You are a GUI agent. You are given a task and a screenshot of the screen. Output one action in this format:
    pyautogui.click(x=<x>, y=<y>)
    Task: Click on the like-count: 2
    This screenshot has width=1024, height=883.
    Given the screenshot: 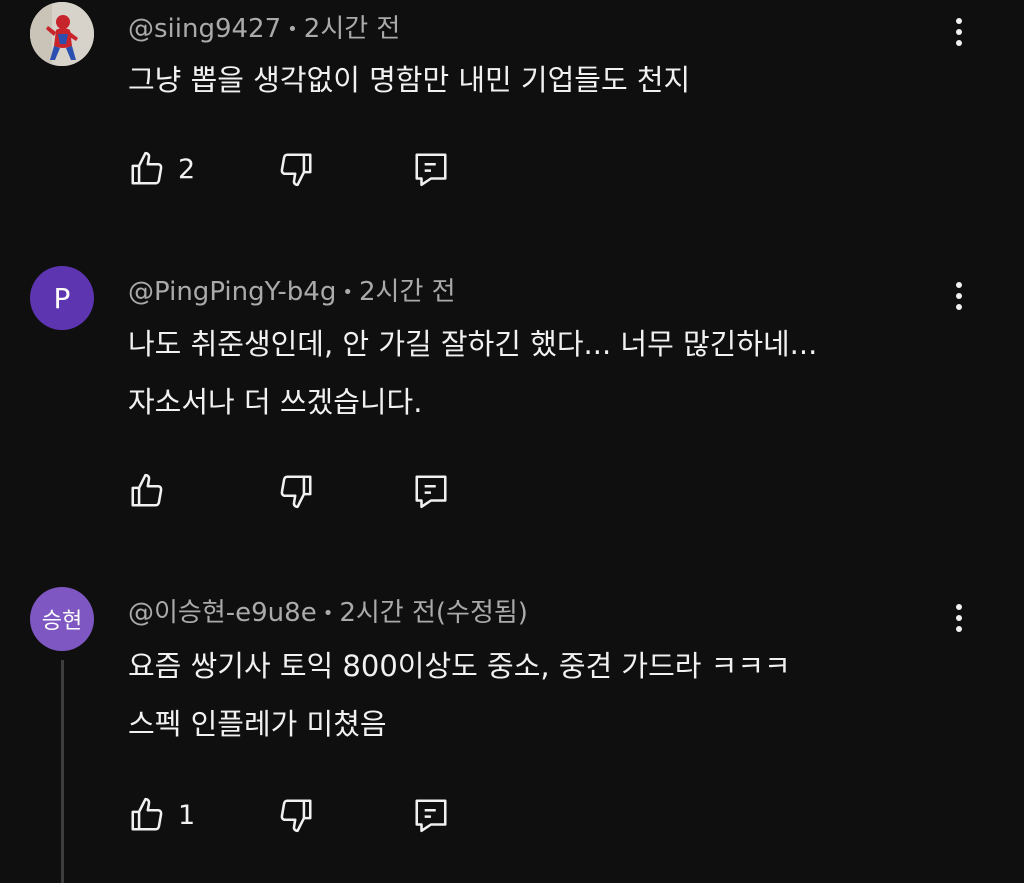 What is the action you would take?
    pyautogui.click(x=187, y=169)
    